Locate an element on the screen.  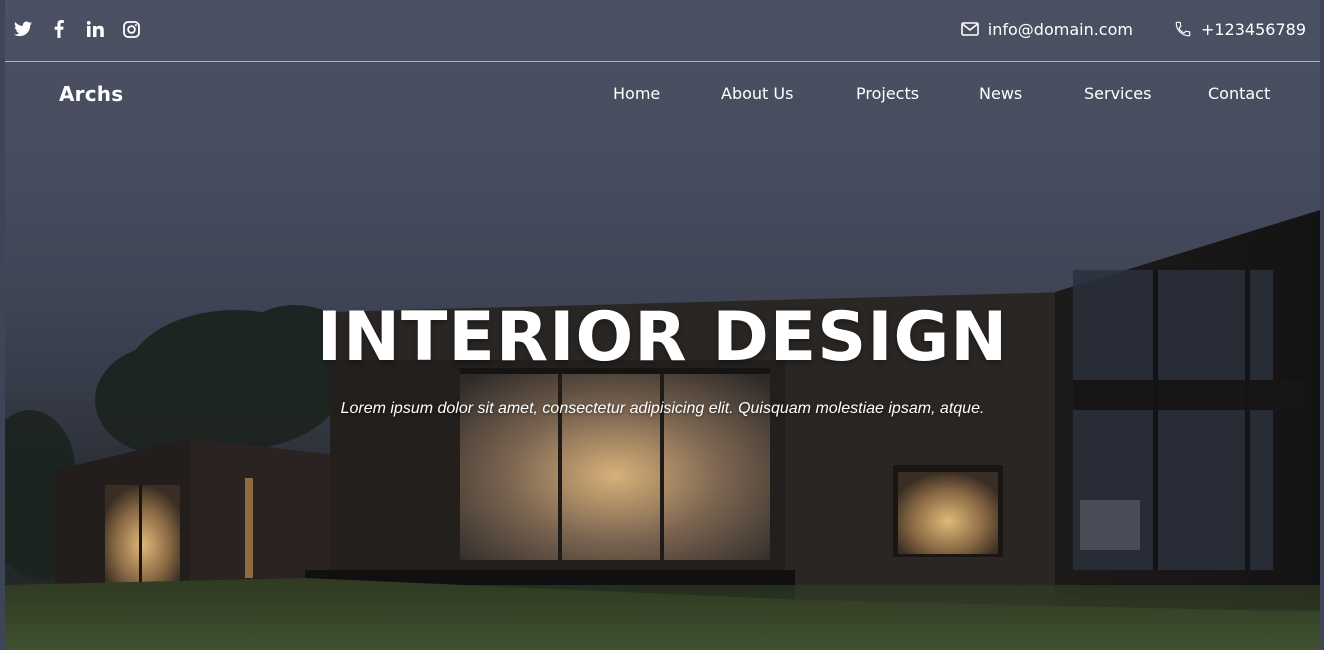
phone-contact: +123456789 is located at coordinates (1239, 29).